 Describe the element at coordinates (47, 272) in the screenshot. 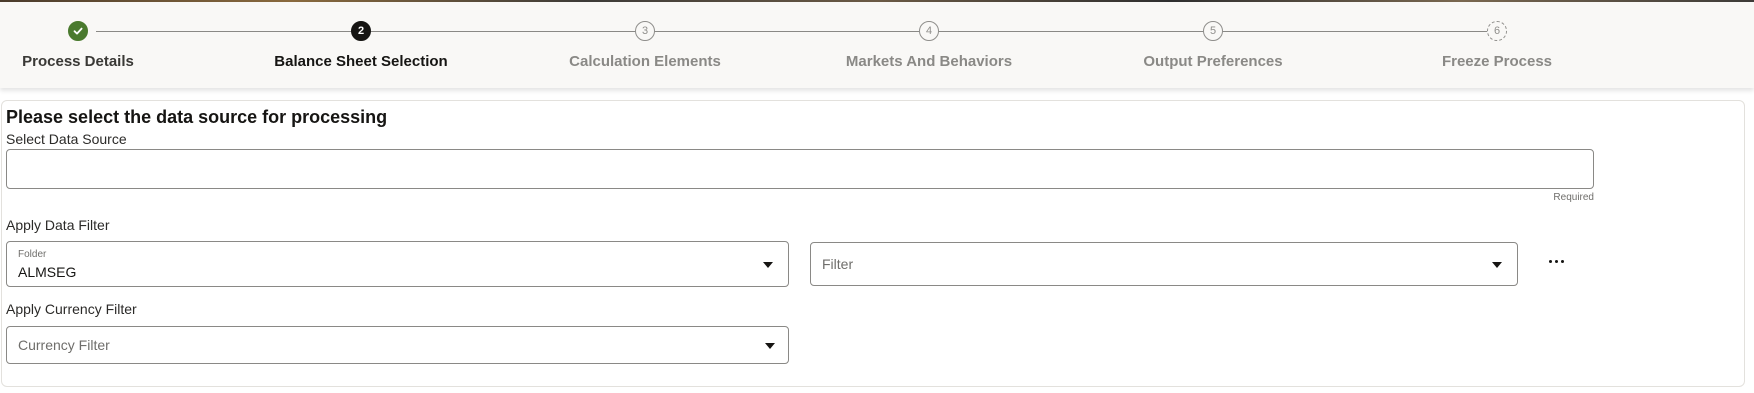

I see `folder-selected-value: ALMSEG` at that location.